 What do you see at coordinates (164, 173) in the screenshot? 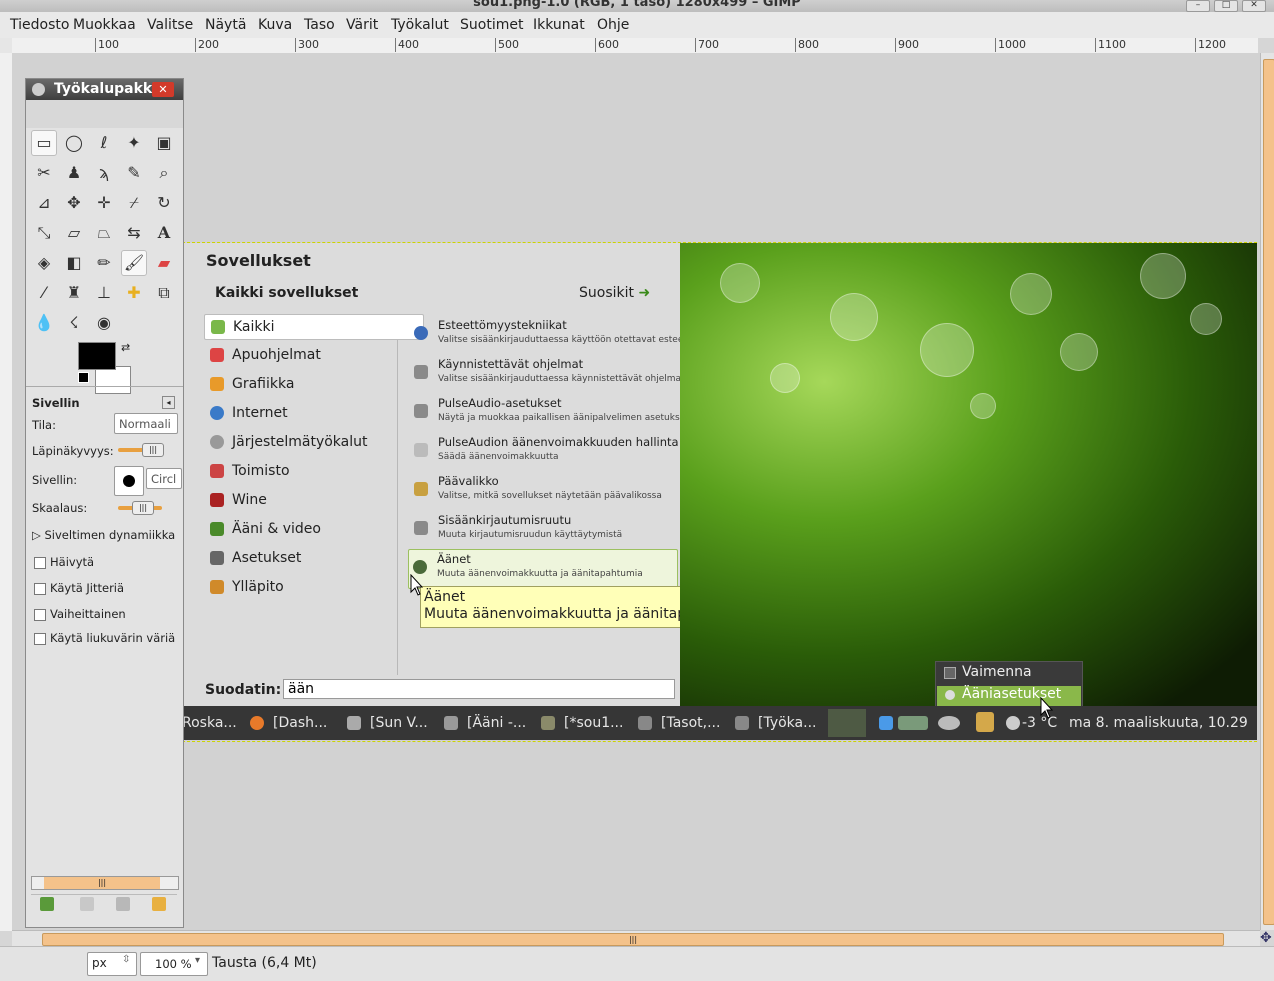
I see `zoom-icon: ⌕` at bounding box center [164, 173].